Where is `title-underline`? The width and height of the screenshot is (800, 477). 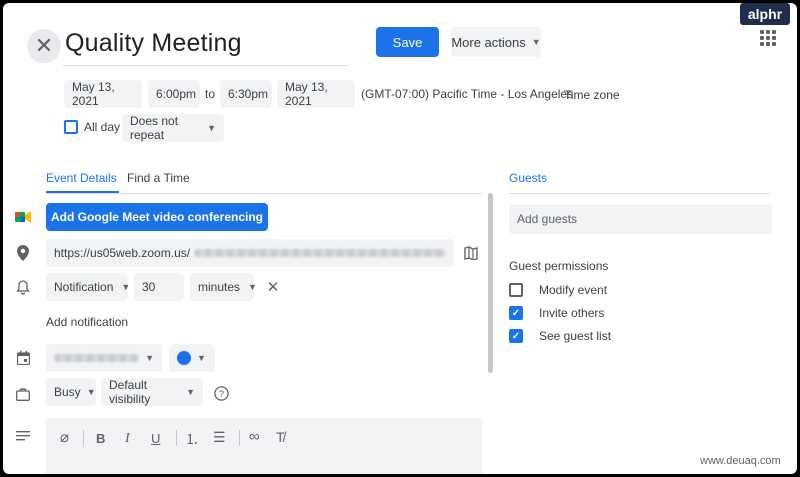
title-underline is located at coordinates (206, 65).